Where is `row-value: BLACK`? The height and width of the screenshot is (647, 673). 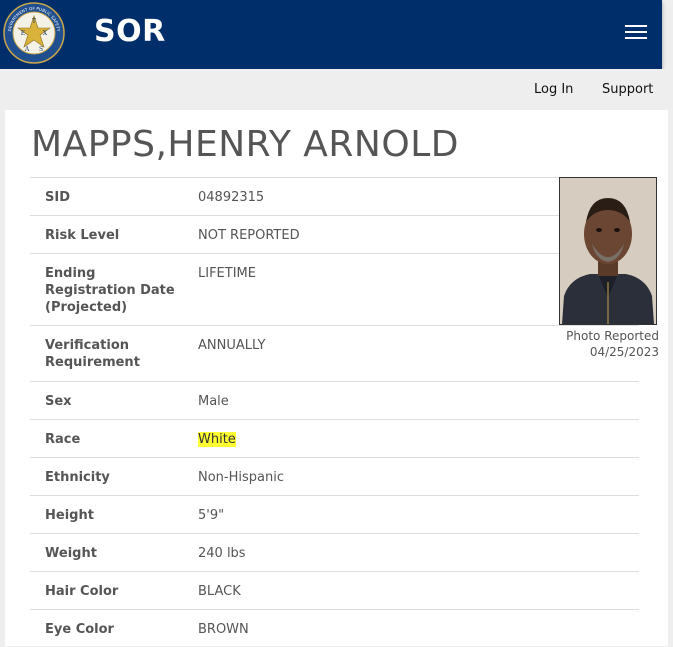
row-value: BLACK is located at coordinates (219, 591).